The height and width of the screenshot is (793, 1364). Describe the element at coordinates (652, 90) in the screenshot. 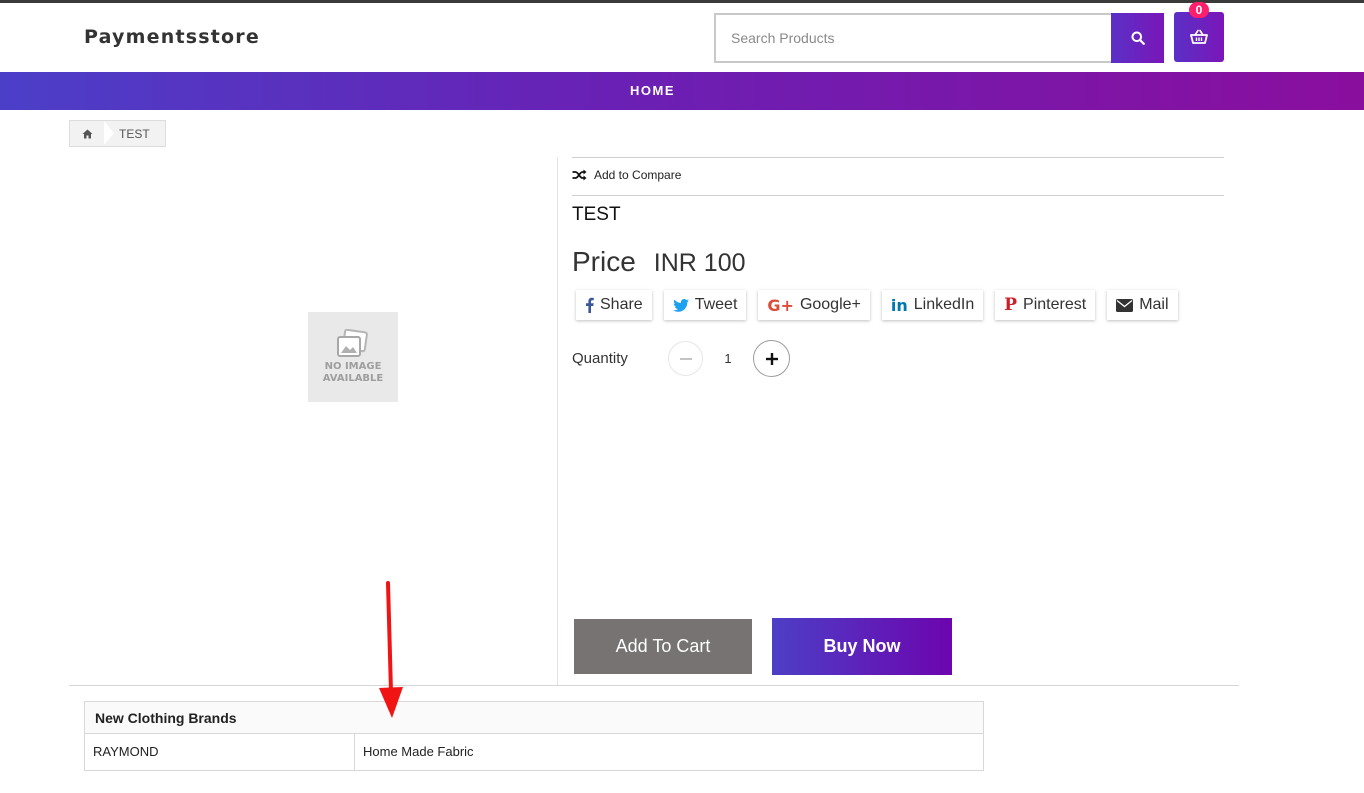

I see `nav-item-home: HOME` at that location.